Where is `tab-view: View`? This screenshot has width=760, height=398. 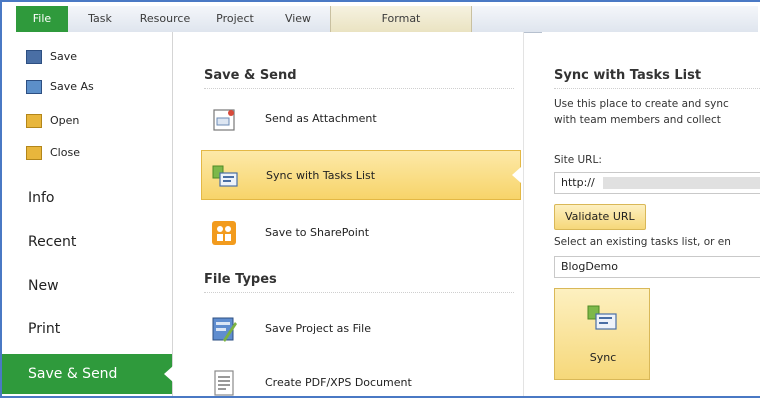
tab-view: View is located at coordinates (298, 19).